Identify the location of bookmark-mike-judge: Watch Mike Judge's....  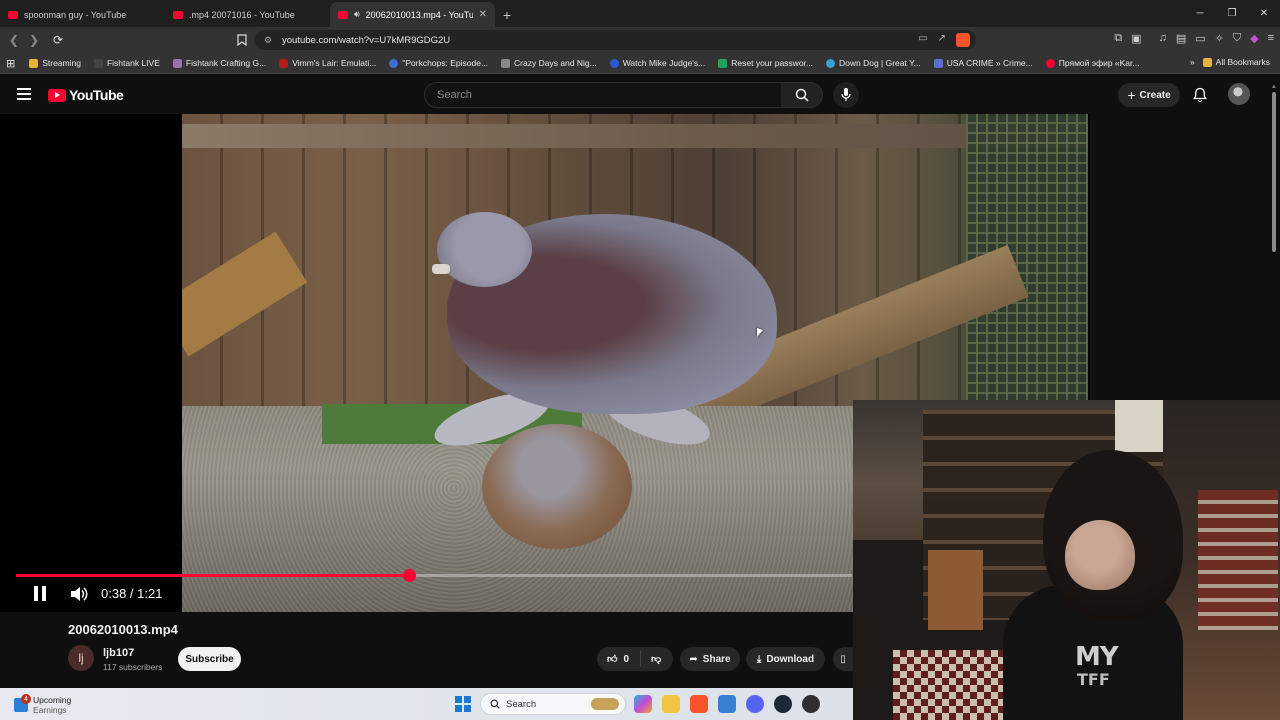
(657, 63).